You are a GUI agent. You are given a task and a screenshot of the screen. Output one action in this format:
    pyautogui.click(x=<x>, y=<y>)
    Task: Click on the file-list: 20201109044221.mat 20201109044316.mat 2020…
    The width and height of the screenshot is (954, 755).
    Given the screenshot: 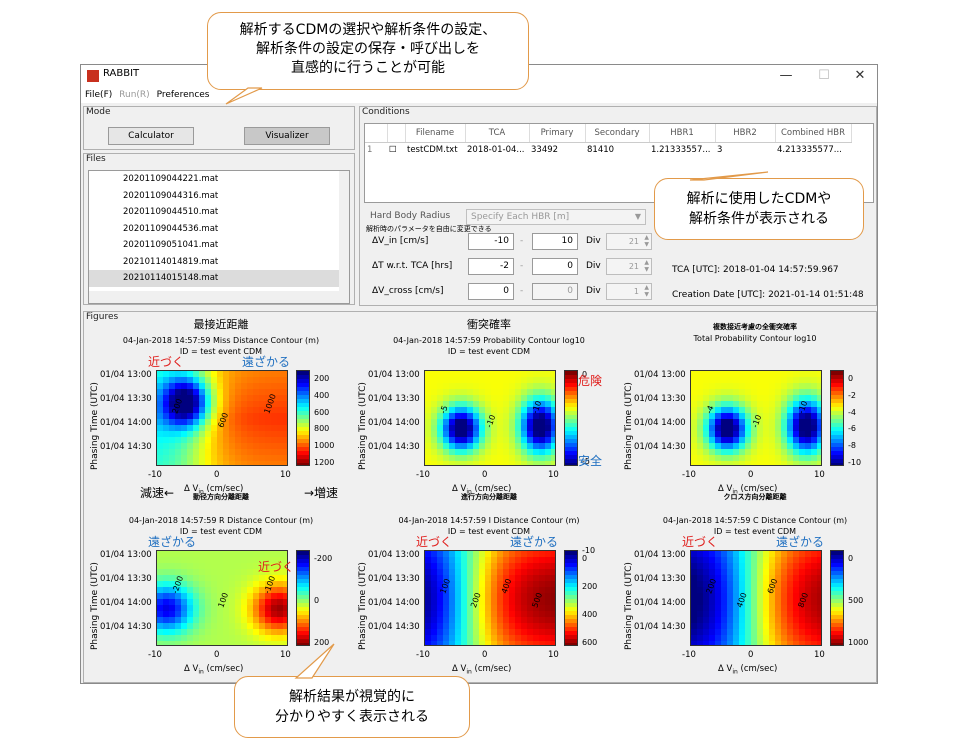 What is the action you would take?
    pyautogui.click(x=219, y=237)
    